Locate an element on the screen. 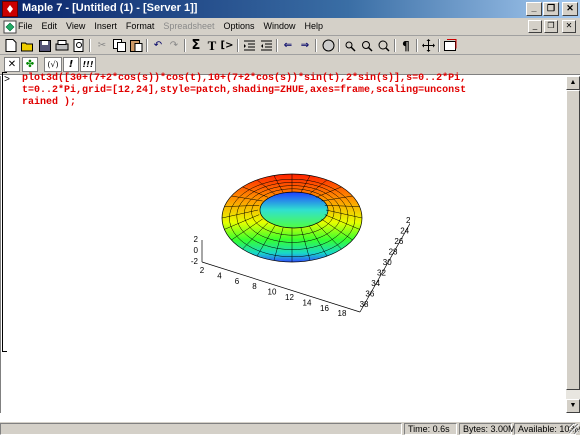  arrow-right-icon: ⇒ is located at coordinates (305, 45).